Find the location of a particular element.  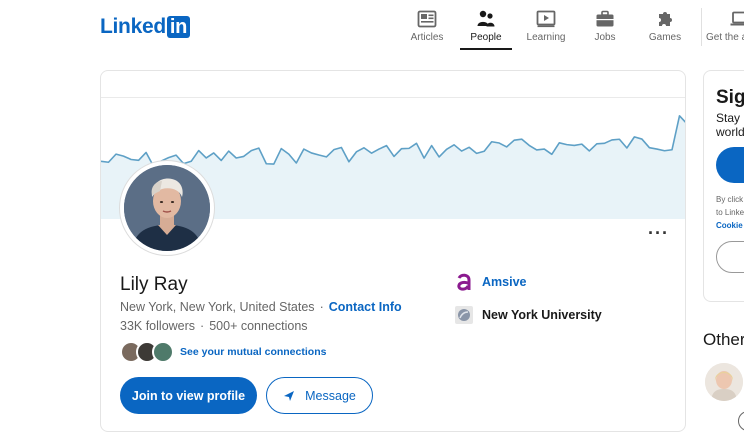

nav-people-label: People is located at coordinates (486, 37).